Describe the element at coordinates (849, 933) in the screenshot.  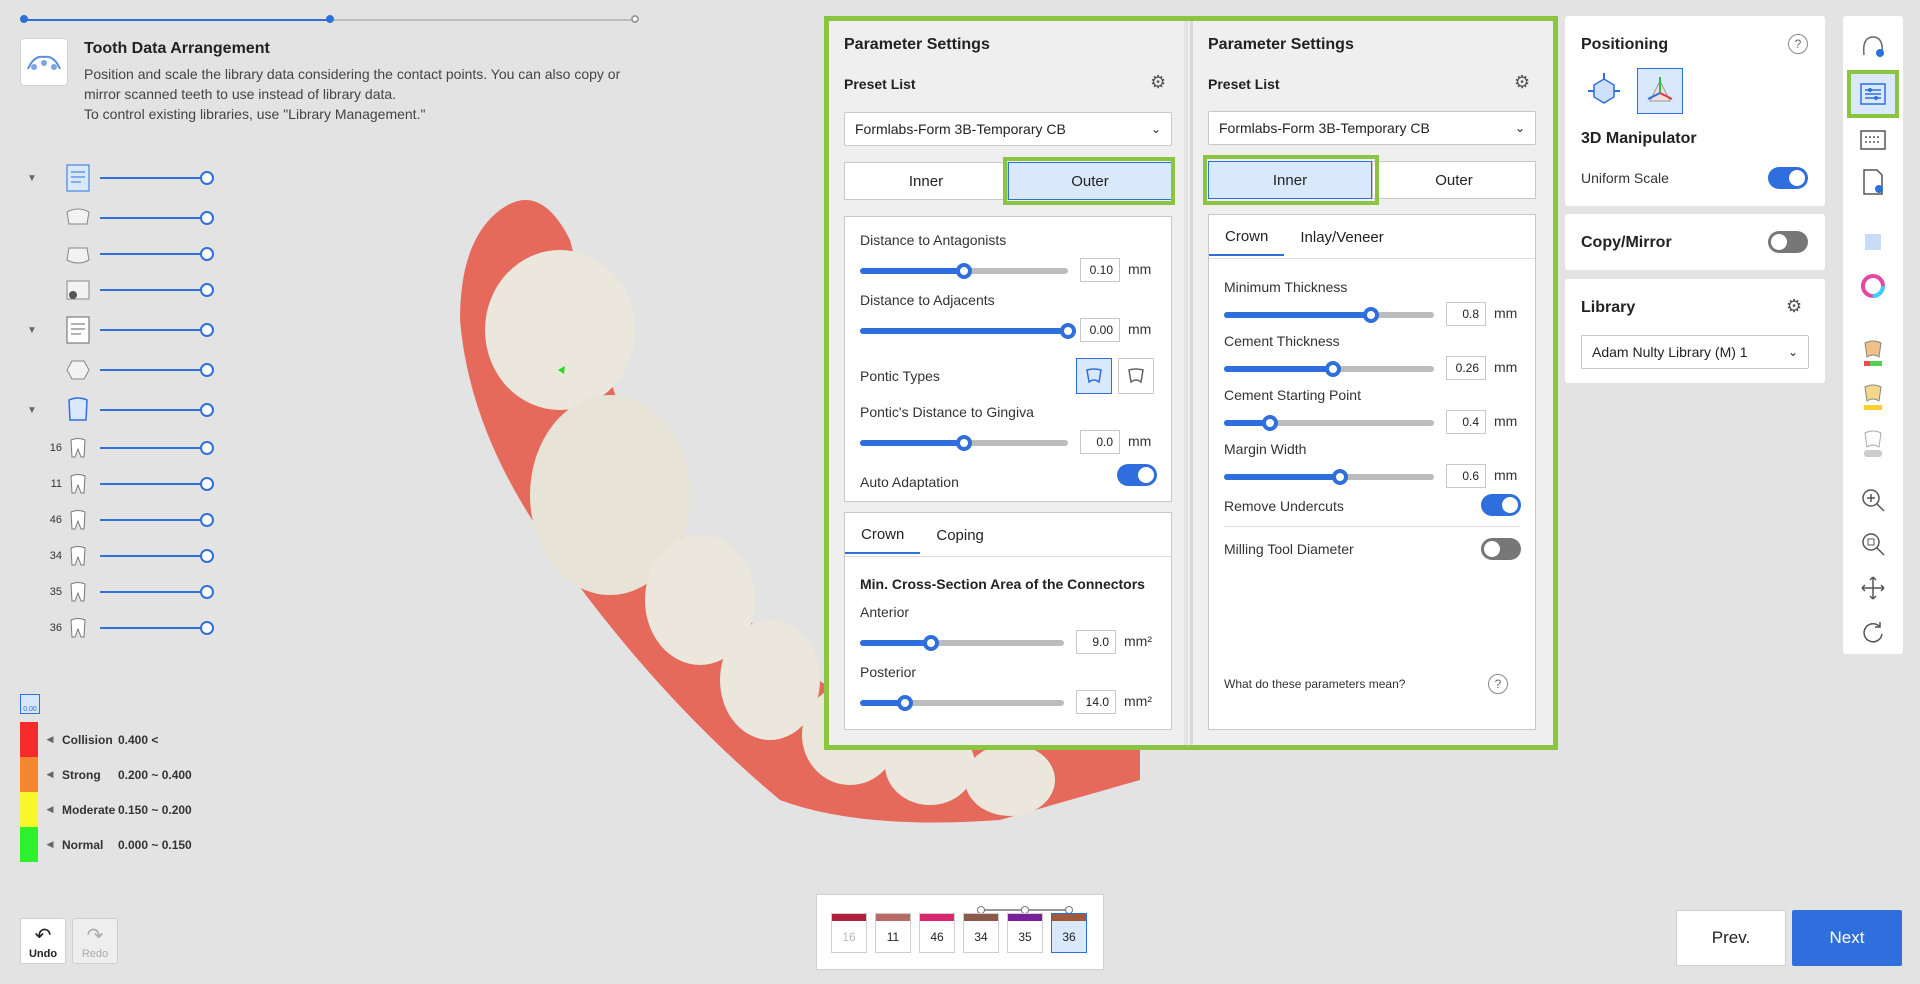
I see `tooth-button-16: 16` at that location.